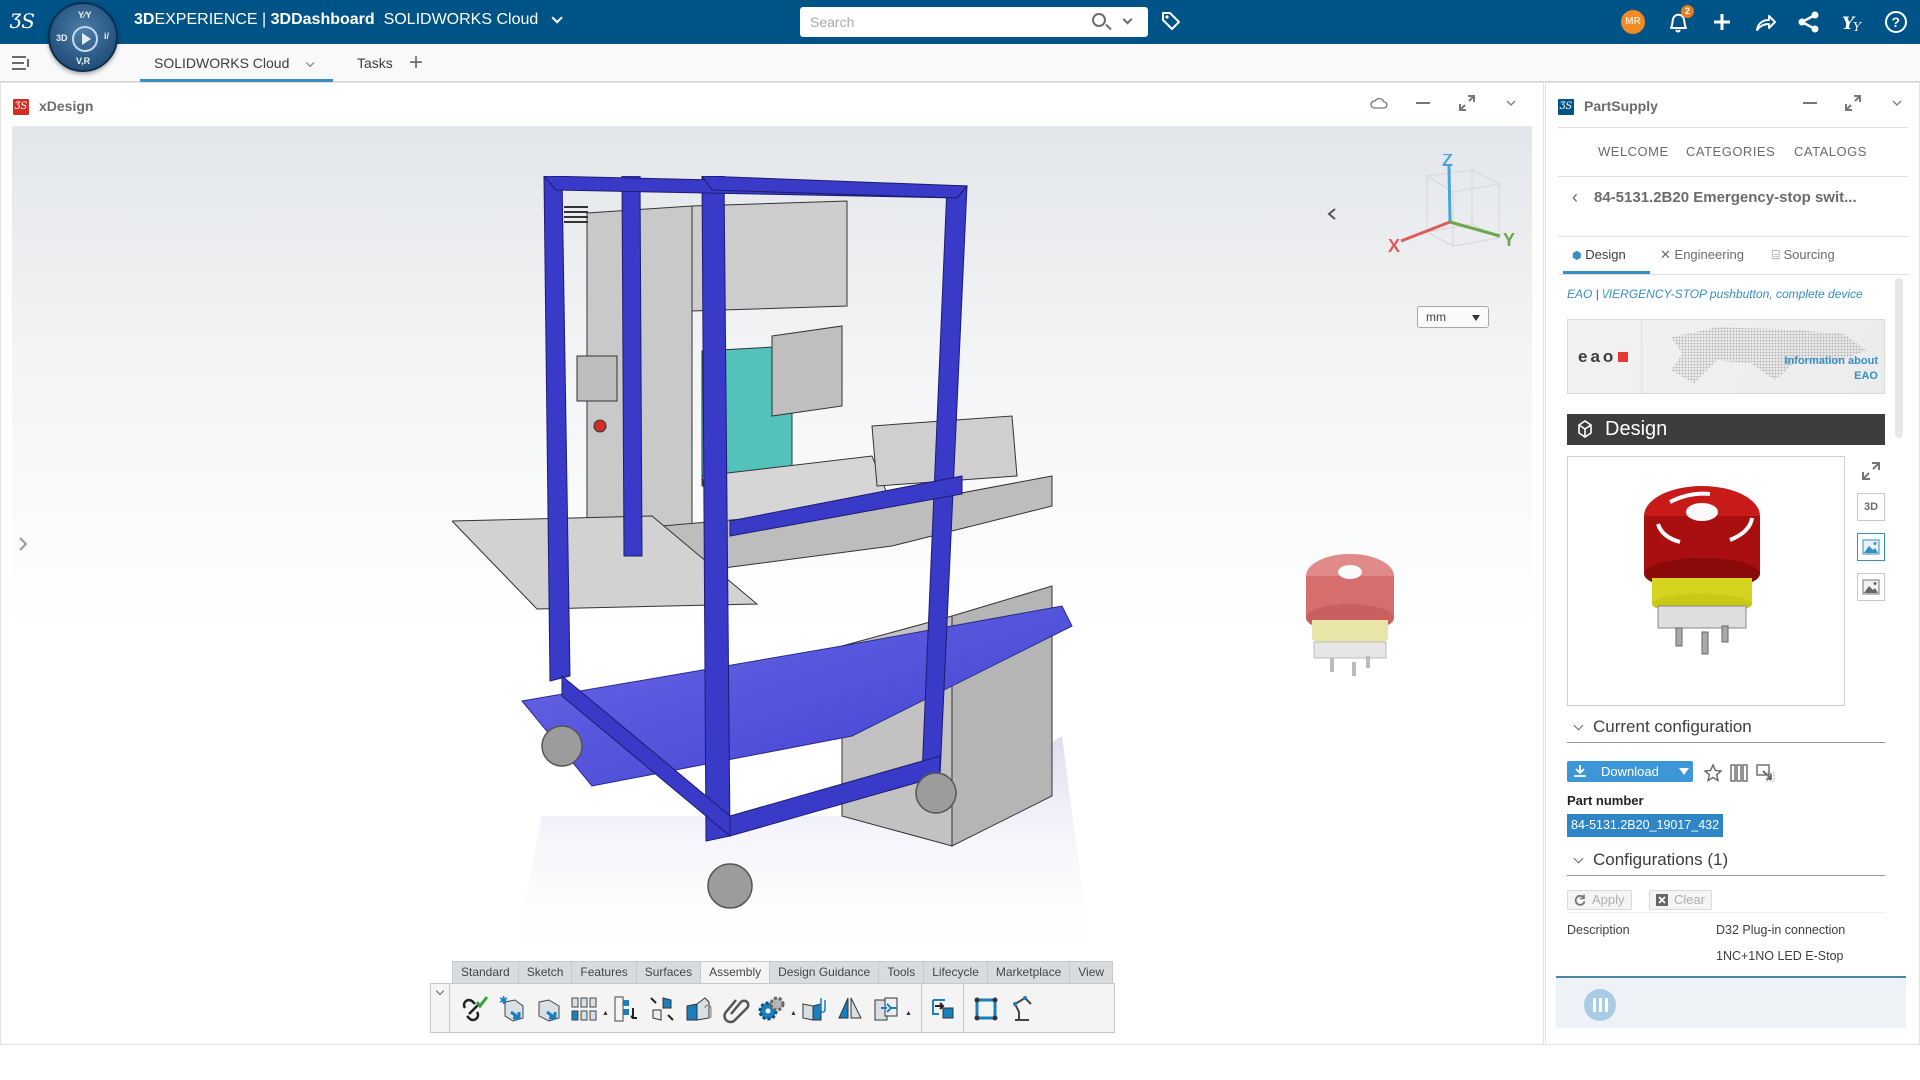 The height and width of the screenshot is (1080, 1920). Describe the element at coordinates (1379, 104) in the screenshot. I see `cloud-icon` at that location.